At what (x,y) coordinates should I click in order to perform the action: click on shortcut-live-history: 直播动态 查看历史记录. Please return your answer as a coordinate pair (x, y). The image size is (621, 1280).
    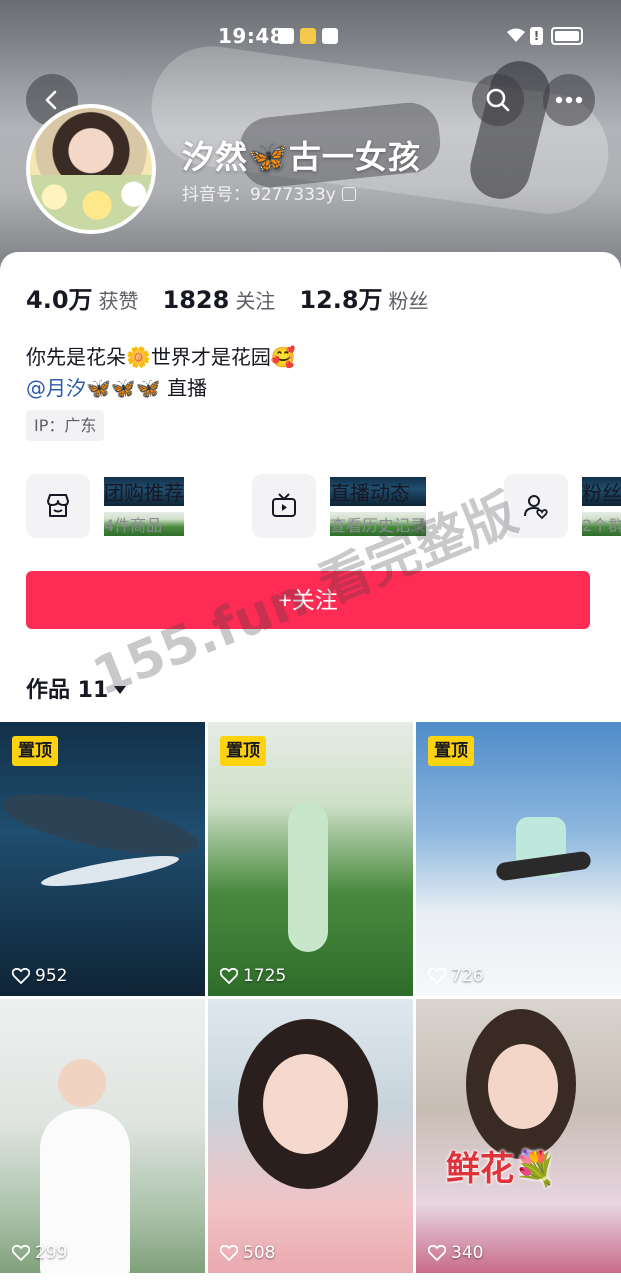
    Looking at the image, I should click on (339, 506).